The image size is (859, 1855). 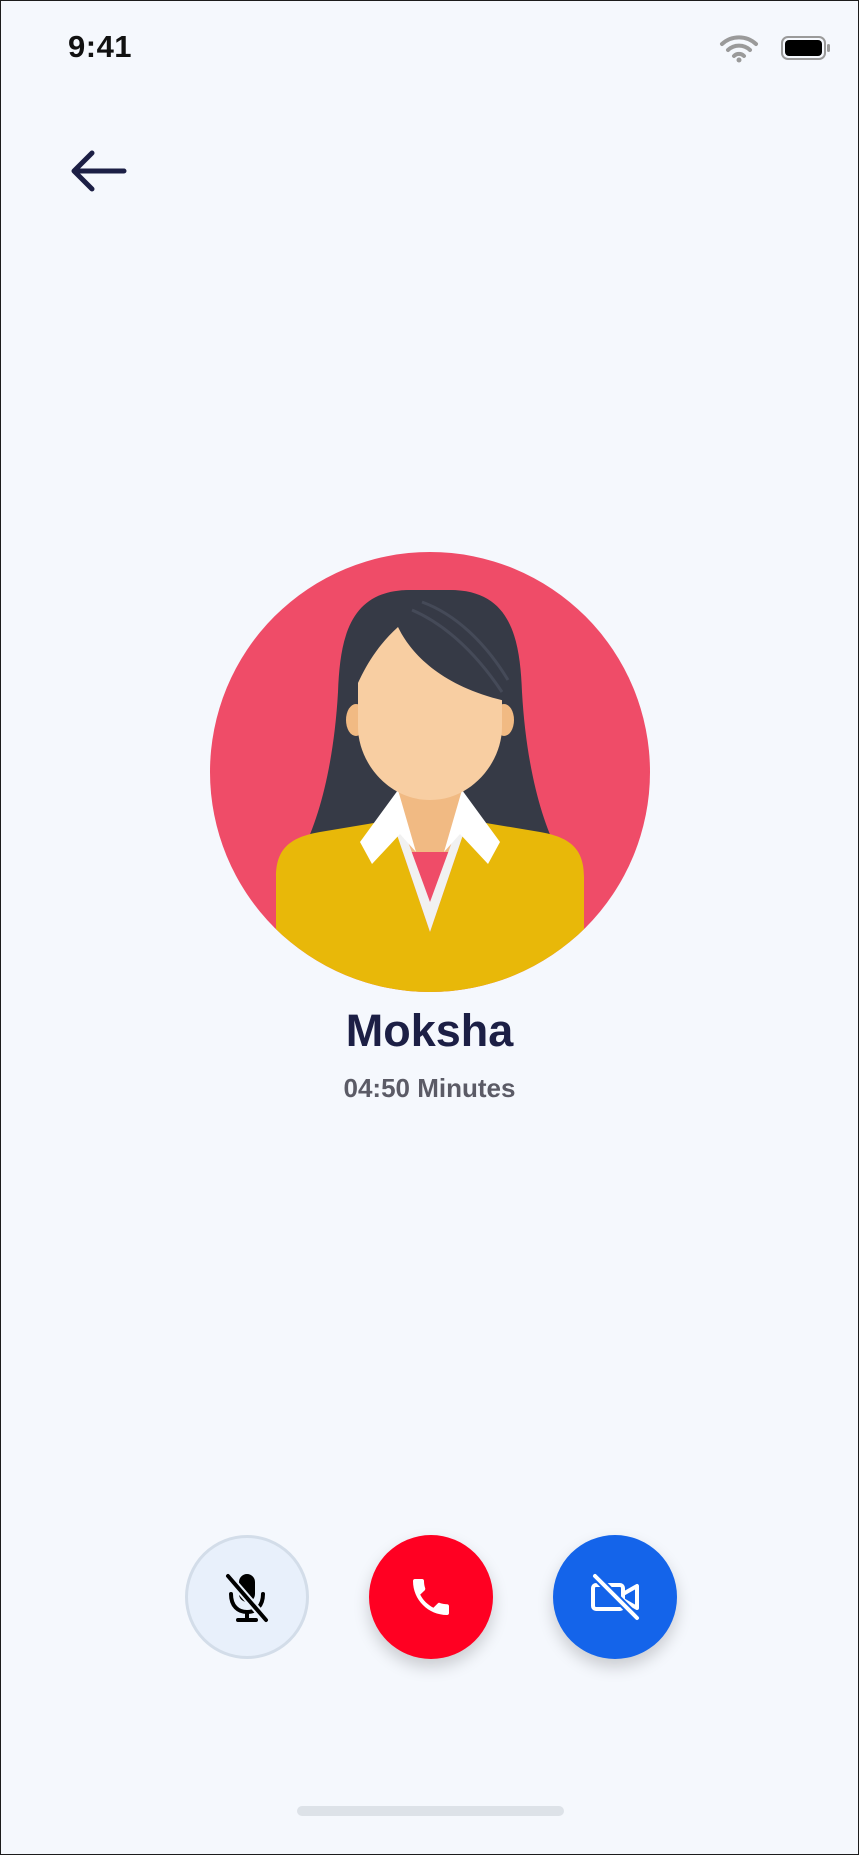 I want to click on wifi-icon, so click(x=739, y=49).